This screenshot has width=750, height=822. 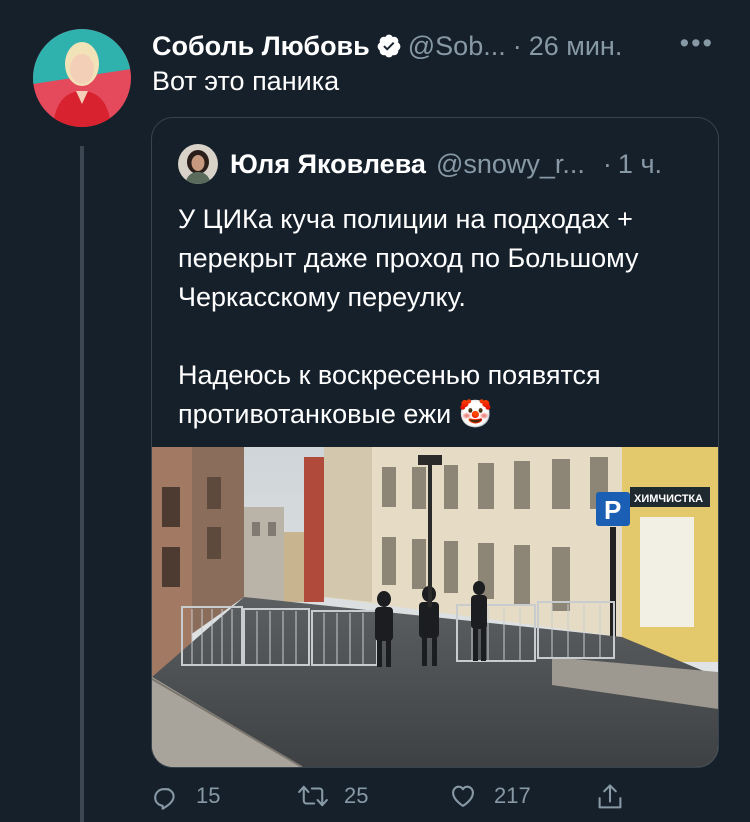 I want to click on shop-sign: ХИМЧИСТКА, so click(x=668, y=499).